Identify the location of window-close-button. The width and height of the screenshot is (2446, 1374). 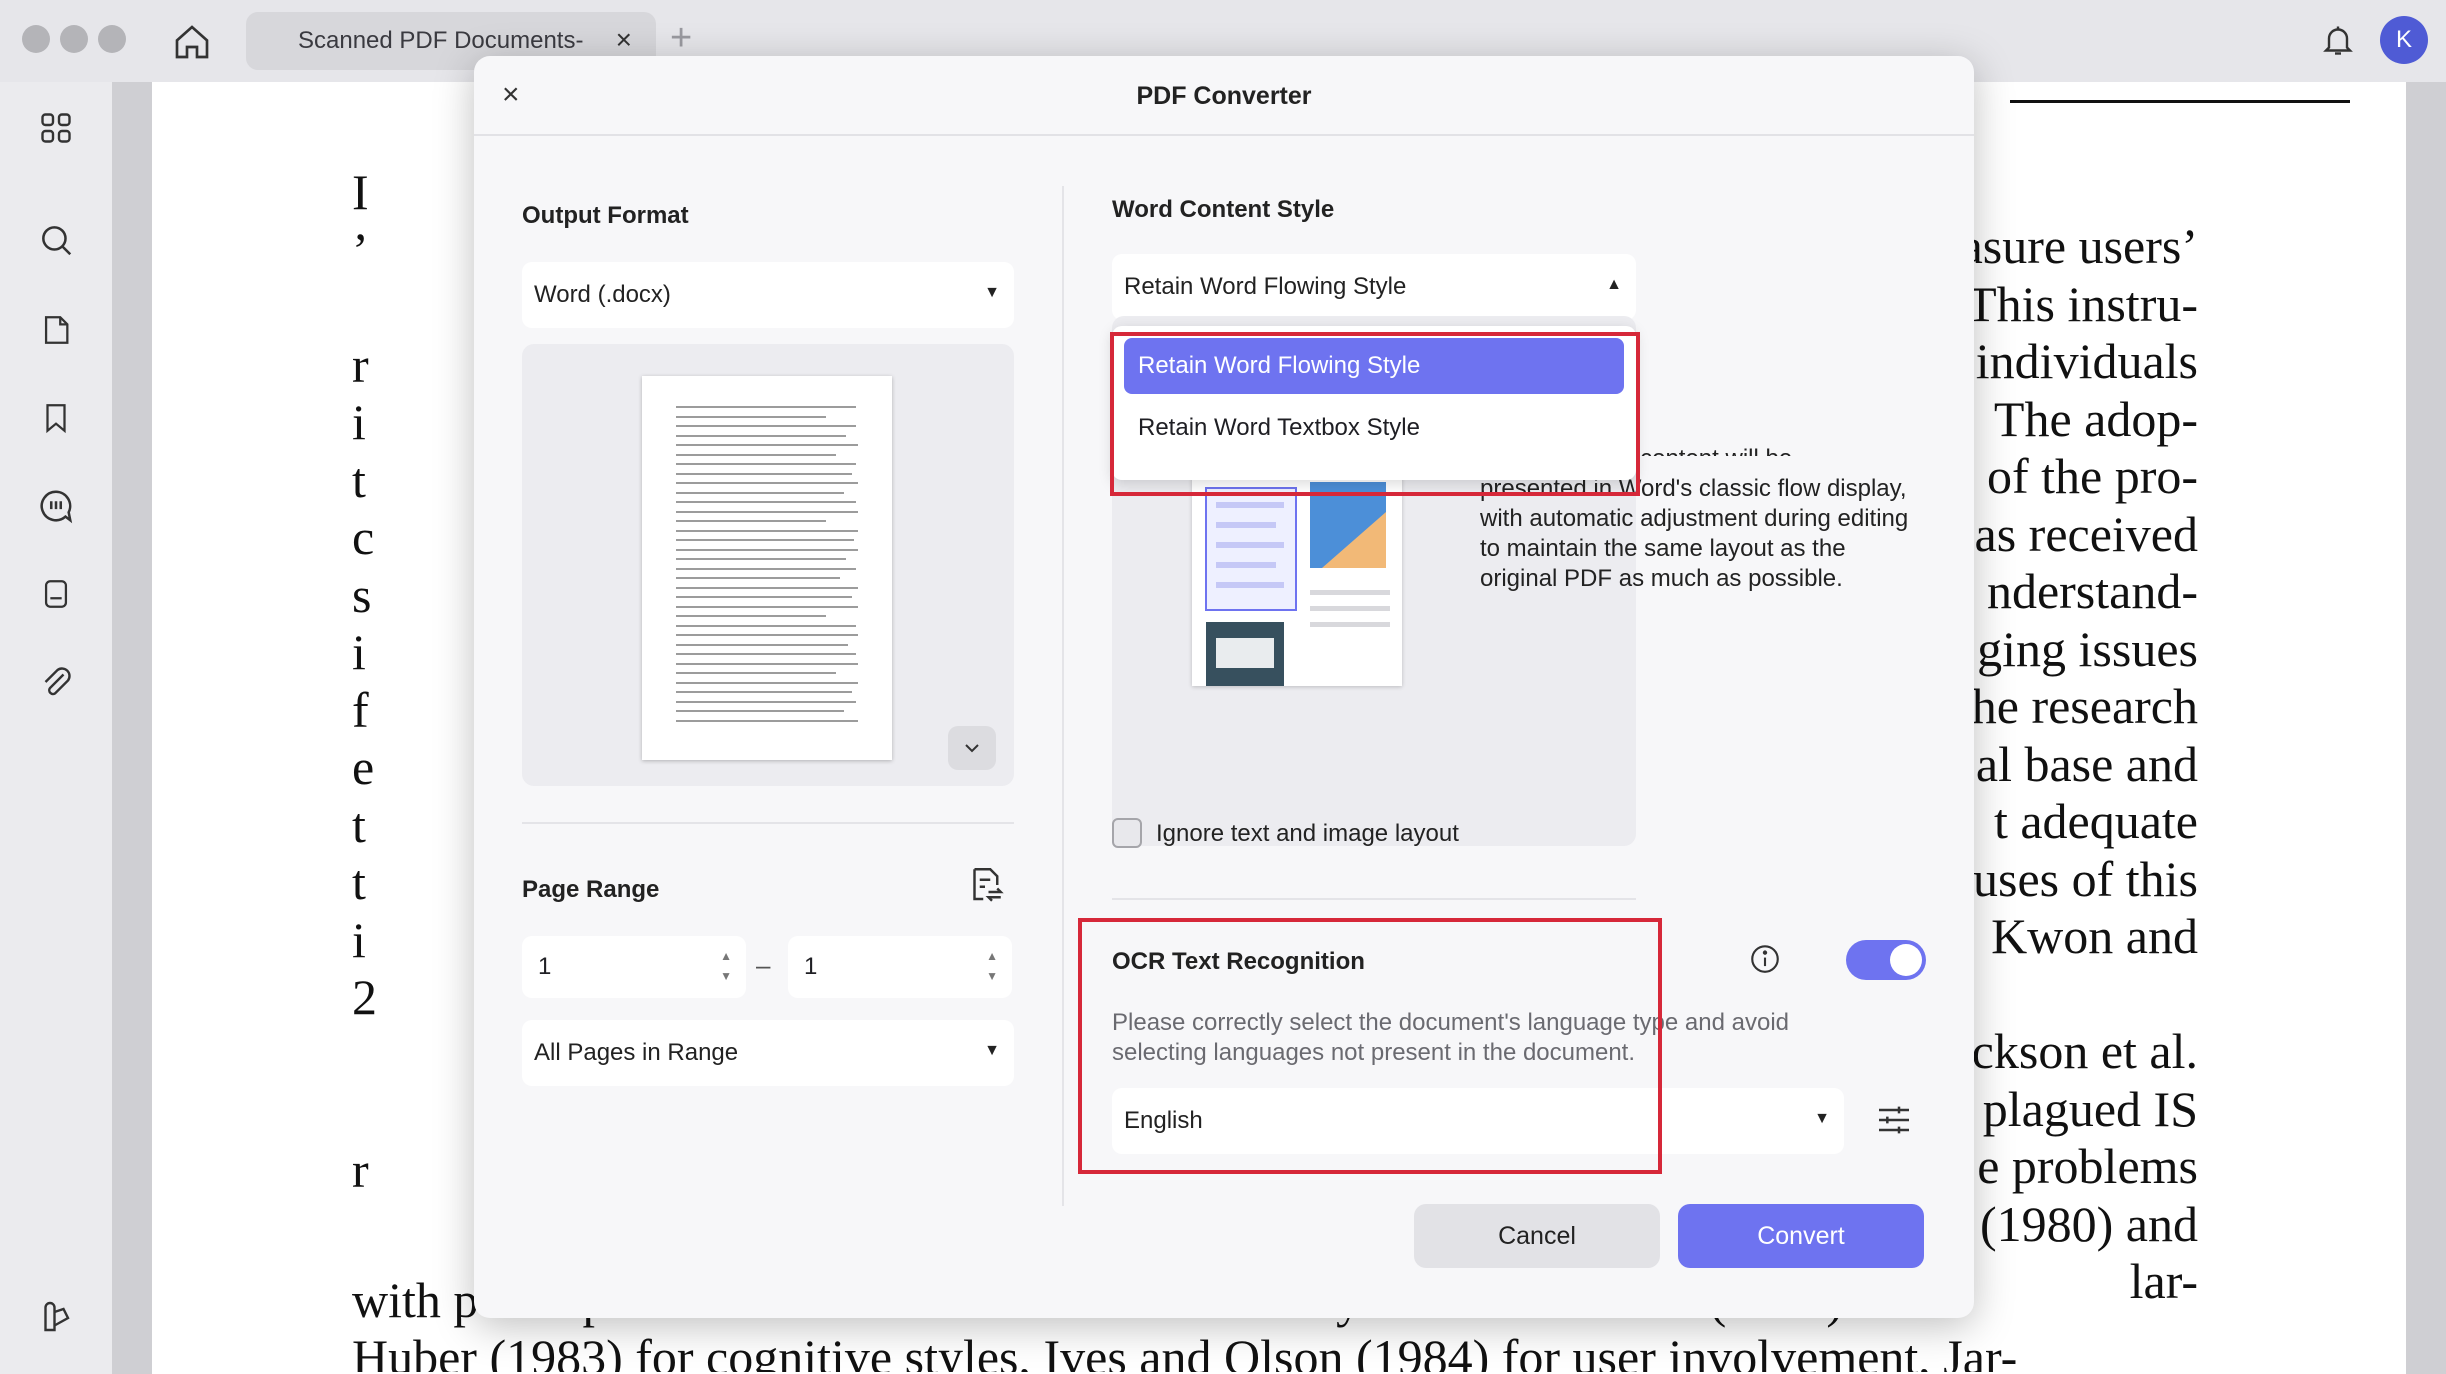
(36, 39).